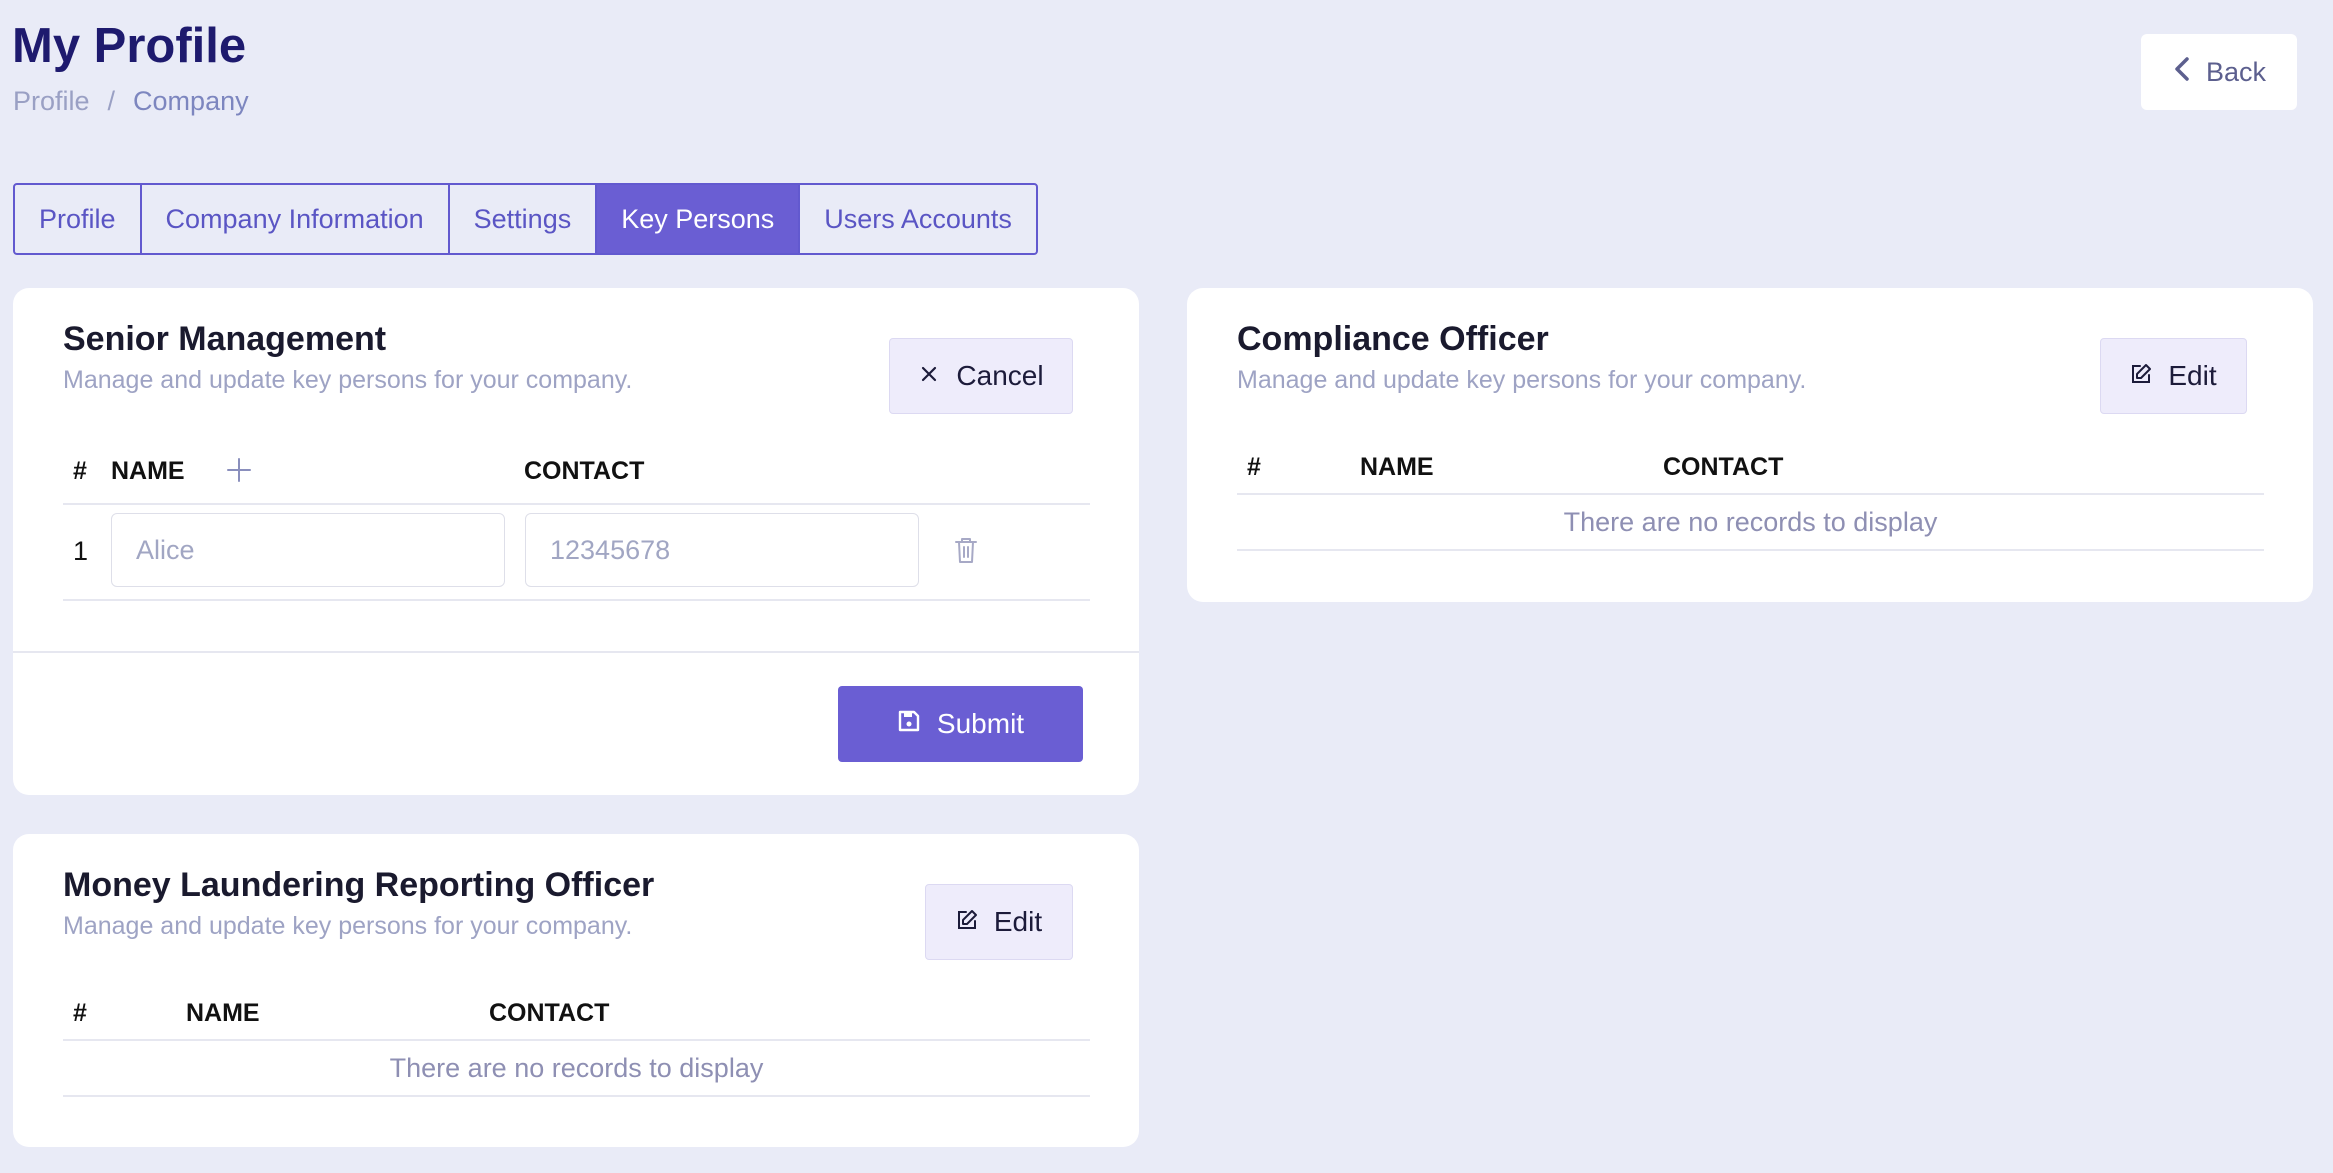  Describe the element at coordinates (2236, 71) in the screenshot. I see `back-label: Back` at that location.